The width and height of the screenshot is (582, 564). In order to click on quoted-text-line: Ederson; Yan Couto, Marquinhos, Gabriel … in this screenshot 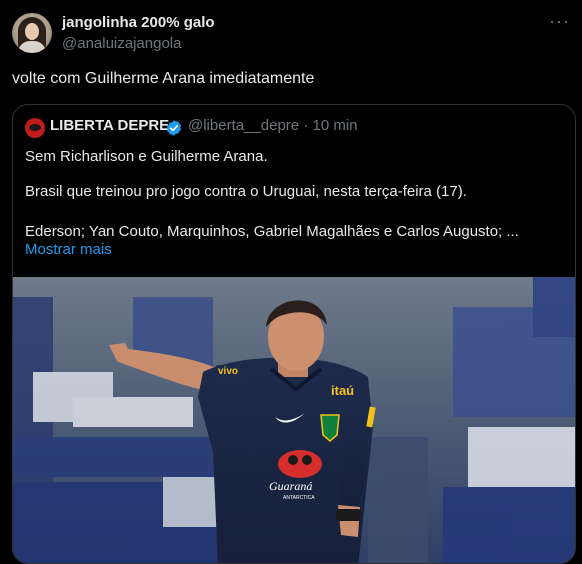, I will do `click(272, 231)`.